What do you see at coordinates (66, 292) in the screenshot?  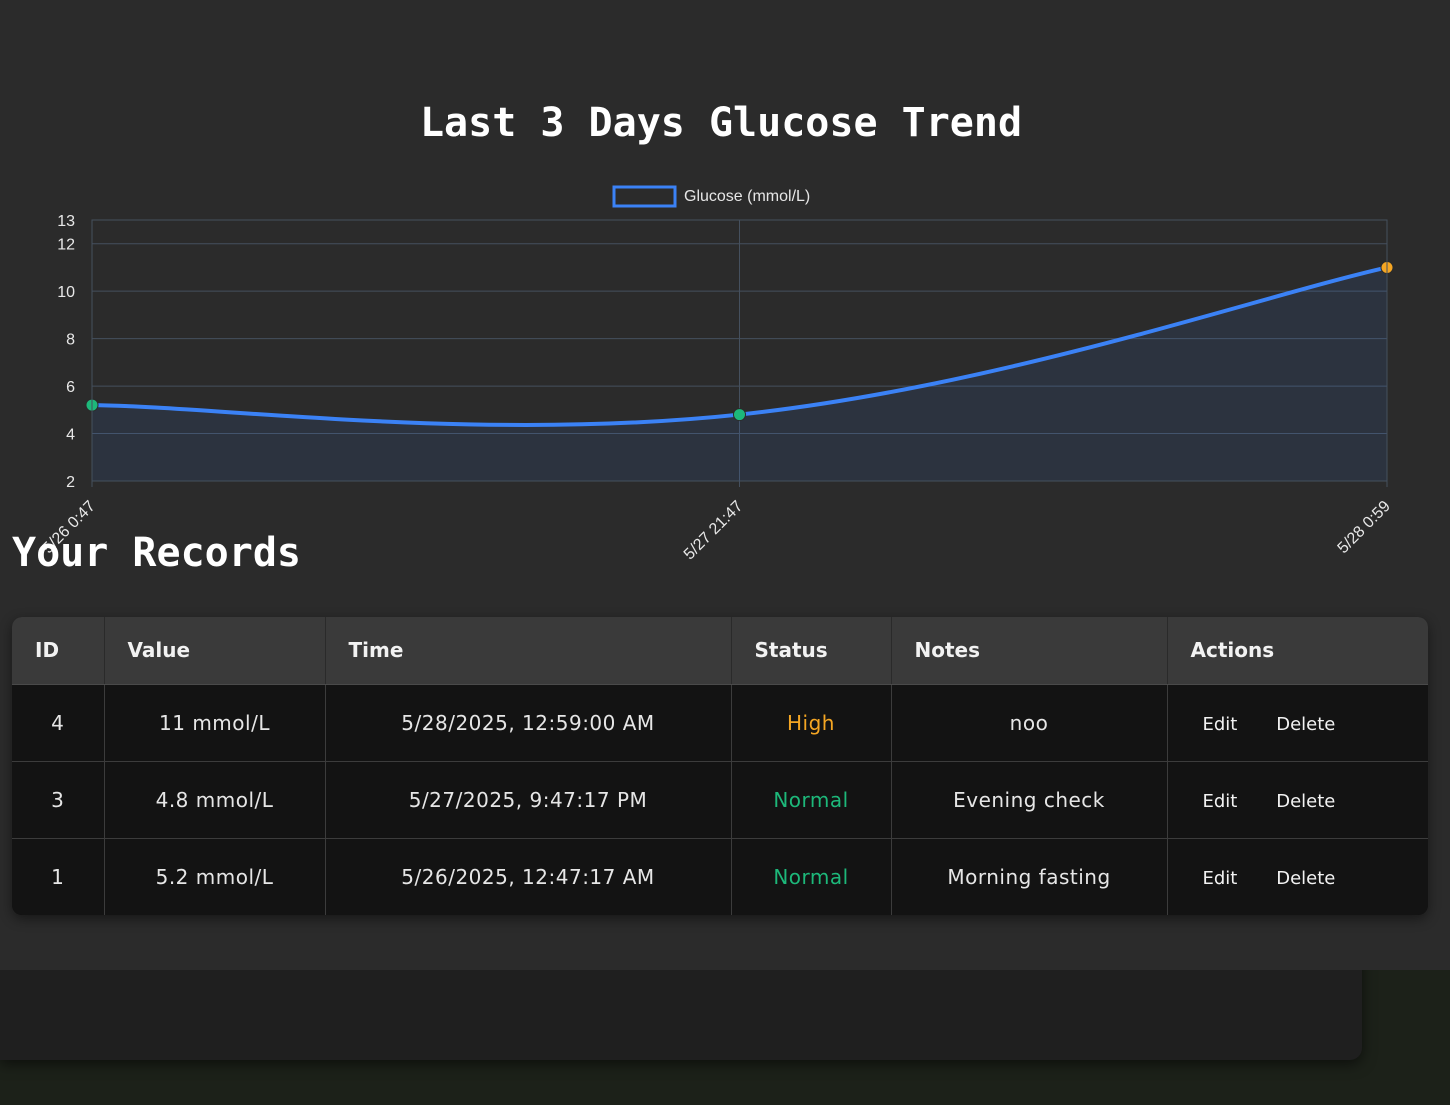 I see `y-tick-label: 10` at bounding box center [66, 292].